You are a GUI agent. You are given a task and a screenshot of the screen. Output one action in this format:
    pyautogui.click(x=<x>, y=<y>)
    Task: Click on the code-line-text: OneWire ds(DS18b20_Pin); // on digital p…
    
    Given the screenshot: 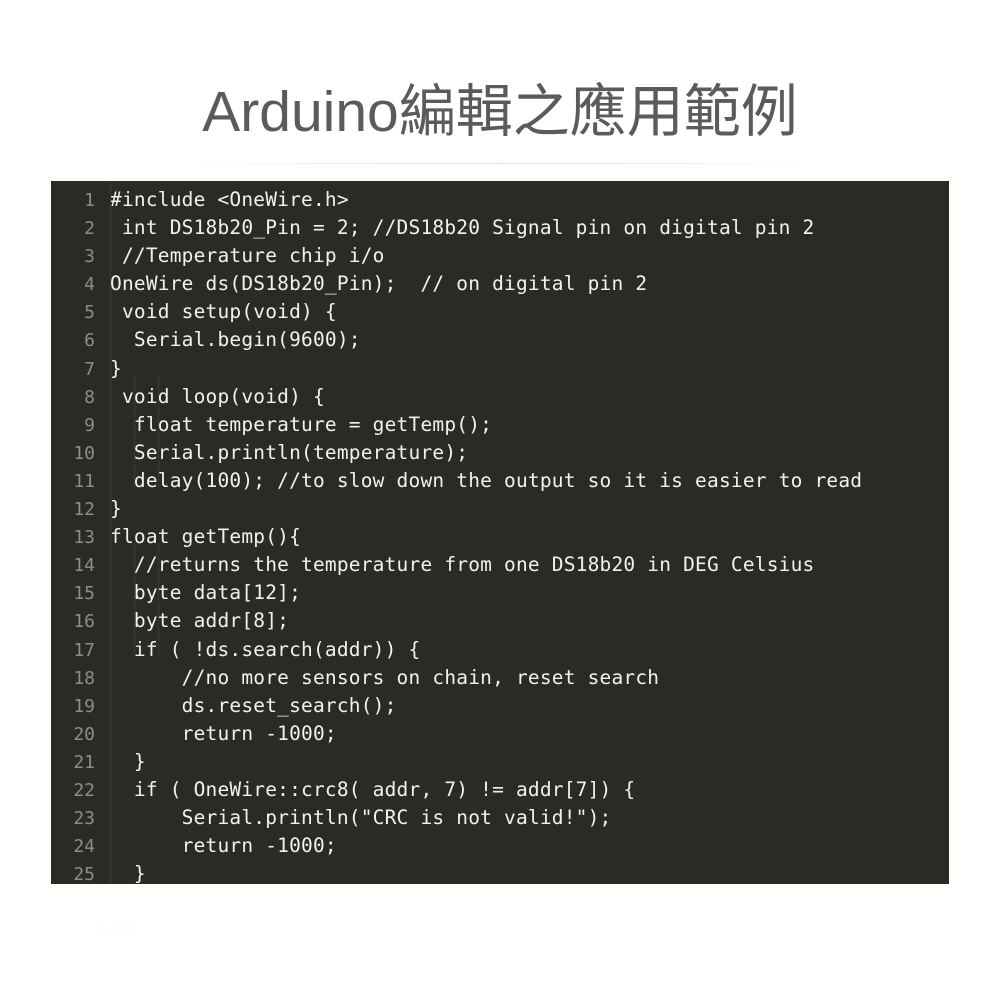 What is the action you would take?
    pyautogui.click(x=379, y=284)
    